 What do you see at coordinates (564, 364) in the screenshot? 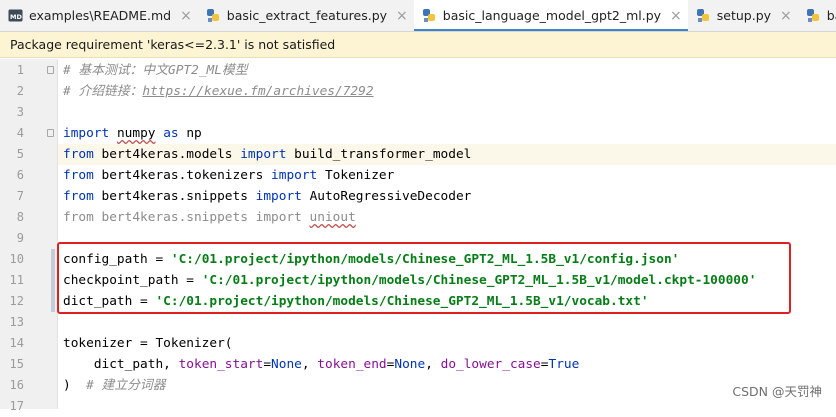
I see `keyword: True` at bounding box center [564, 364].